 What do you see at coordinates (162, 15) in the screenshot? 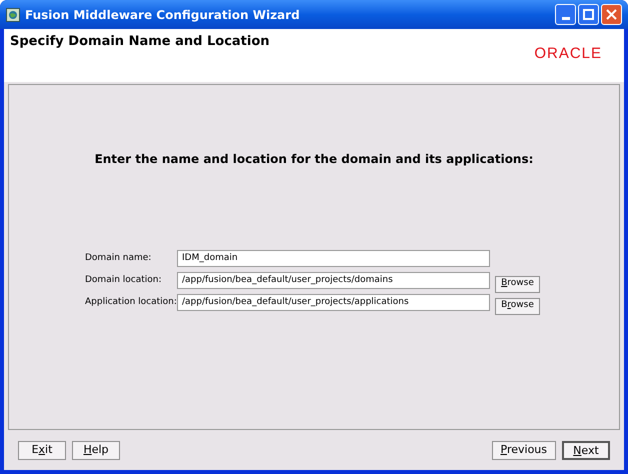
I see `window-title: Fusion Middleware Configuration Wizard` at bounding box center [162, 15].